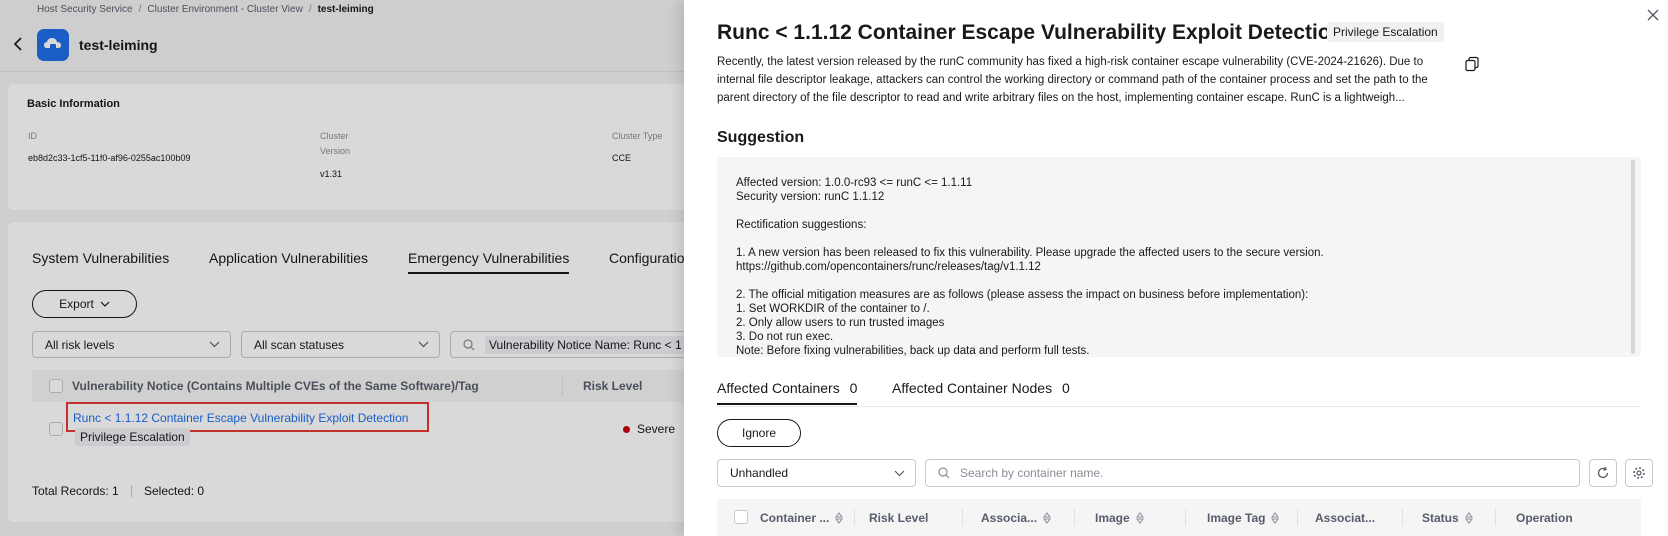  I want to click on chevron-down-icon, so click(899, 473).